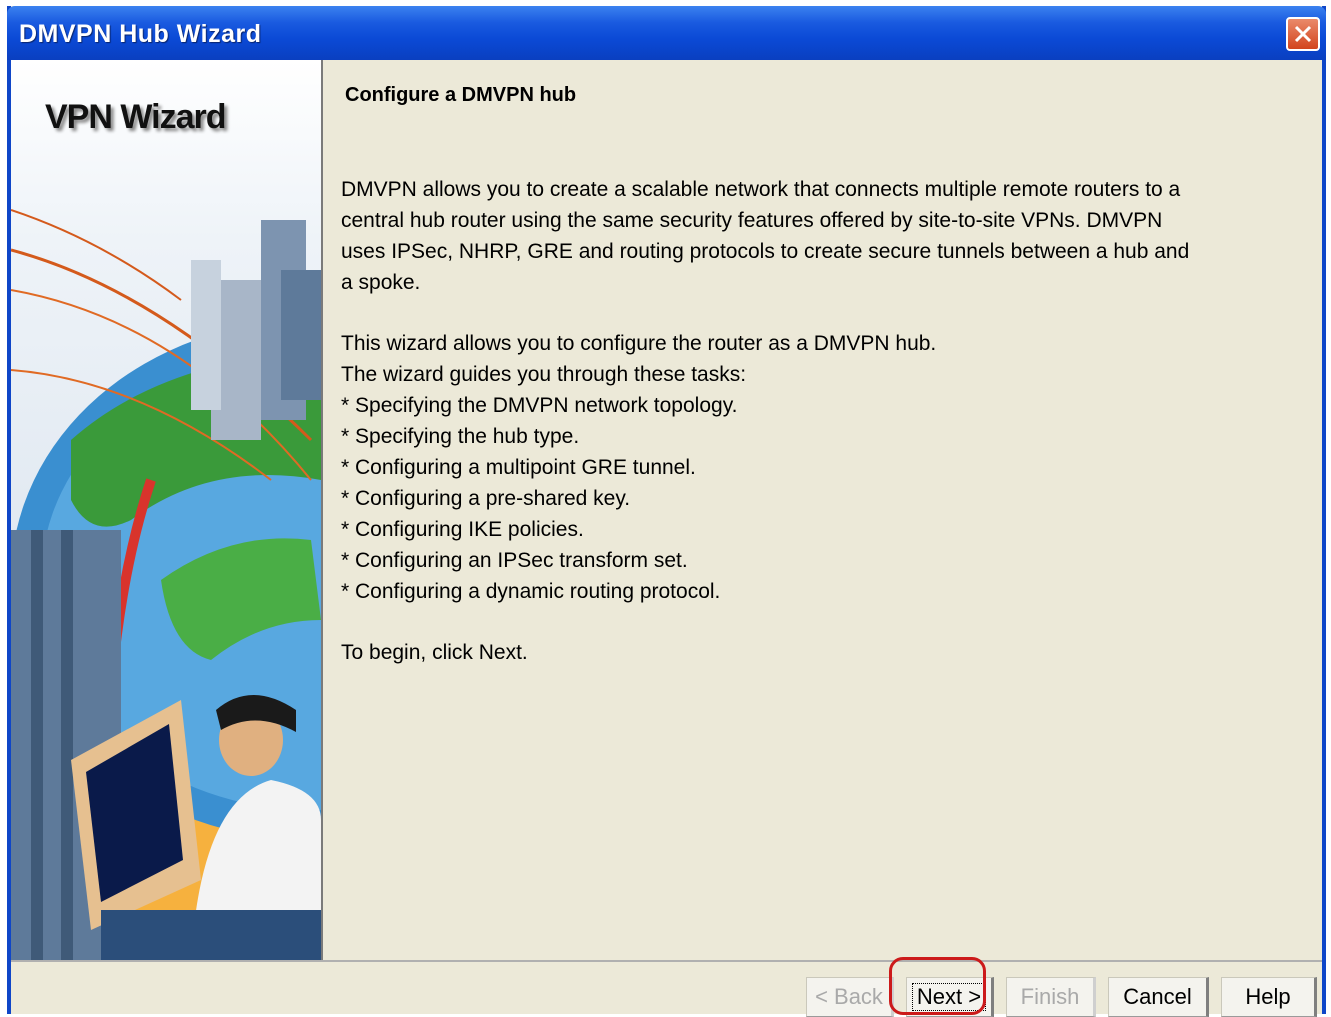  I want to click on close-icon, so click(1303, 34).